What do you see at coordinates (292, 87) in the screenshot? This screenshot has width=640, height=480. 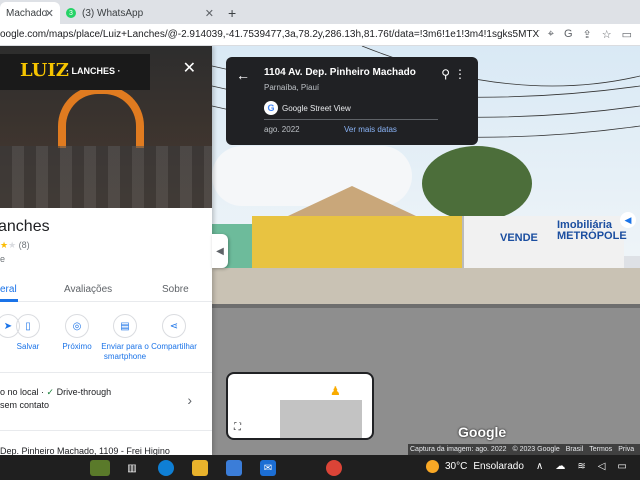 I see `street-view-city: Parnaíba, Piauí` at bounding box center [292, 87].